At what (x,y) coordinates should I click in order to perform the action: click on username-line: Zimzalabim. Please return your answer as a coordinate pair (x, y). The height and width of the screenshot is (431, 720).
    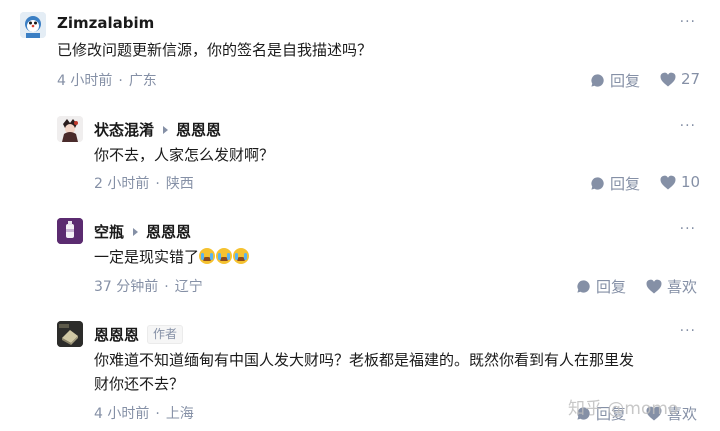
    Looking at the image, I should click on (105, 23).